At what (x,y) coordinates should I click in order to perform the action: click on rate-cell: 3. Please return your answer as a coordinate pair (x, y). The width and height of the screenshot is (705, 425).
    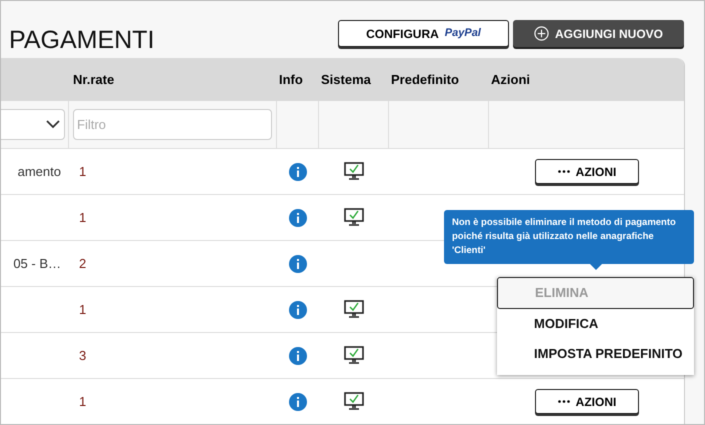
    Looking at the image, I should click on (82, 355).